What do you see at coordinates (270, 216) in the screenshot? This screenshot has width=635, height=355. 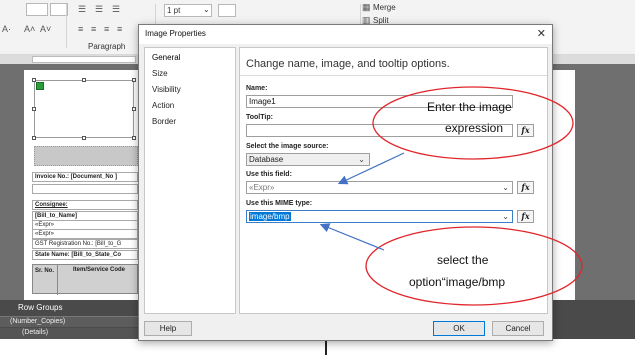 I see `mime-type-value: image/bmp` at bounding box center [270, 216].